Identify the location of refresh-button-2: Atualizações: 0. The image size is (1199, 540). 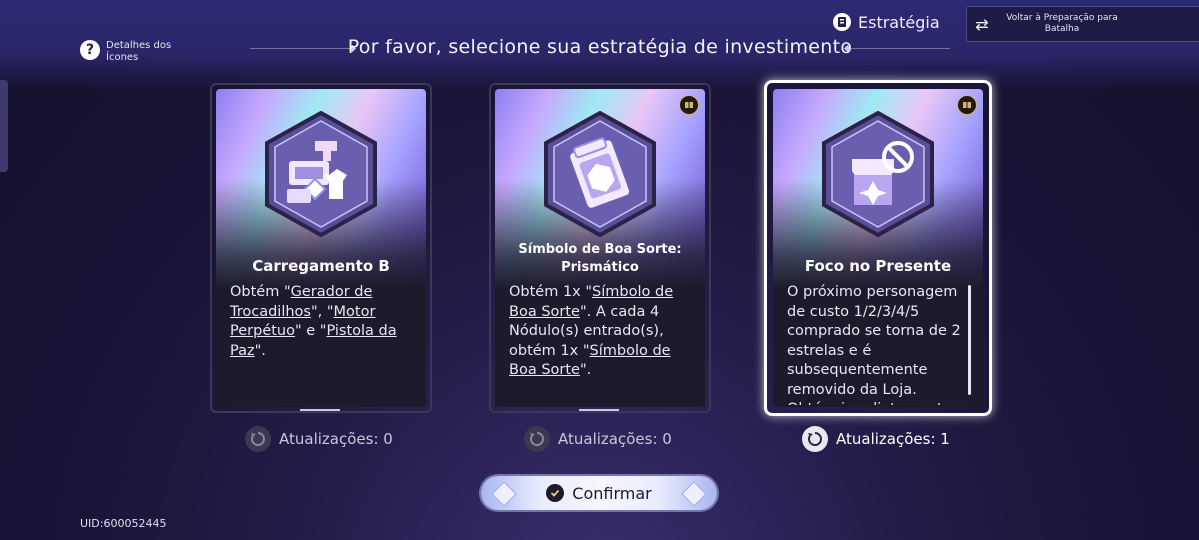
(598, 439).